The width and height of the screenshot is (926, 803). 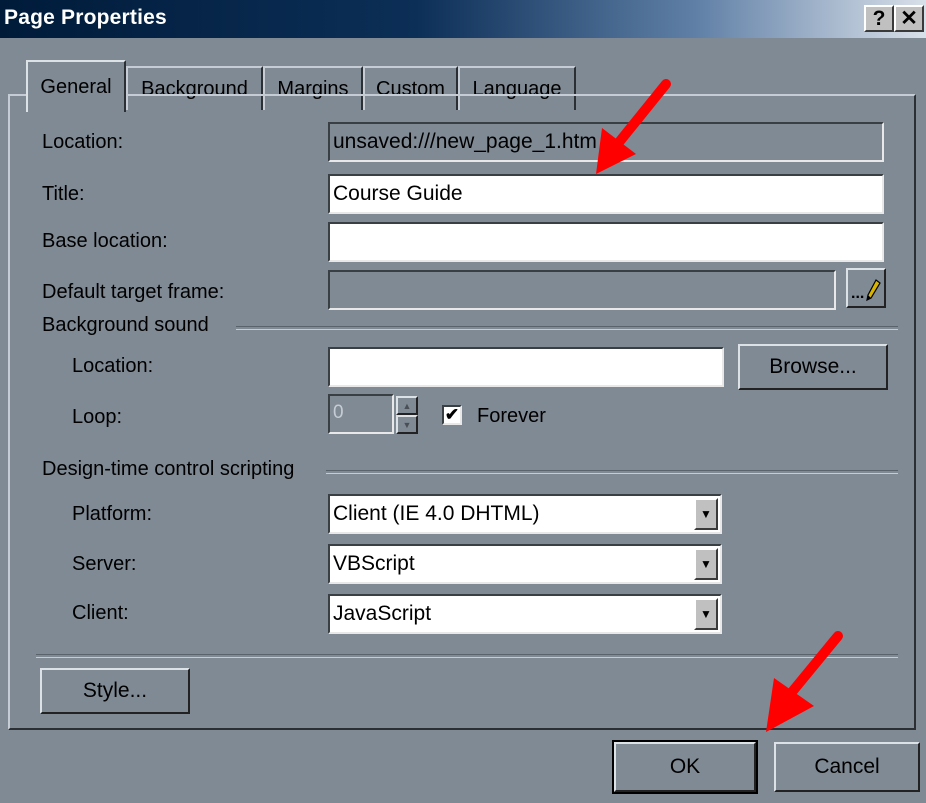 I want to click on ok-button: OK, so click(x=685, y=767).